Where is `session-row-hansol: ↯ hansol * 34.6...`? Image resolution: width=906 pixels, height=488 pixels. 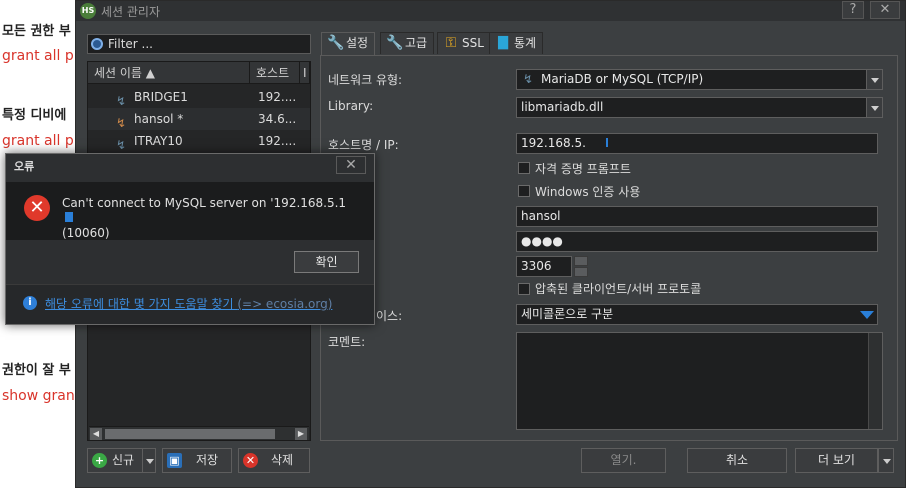 session-row-hansol: ↯ hansol * 34.6... is located at coordinates (199, 119).